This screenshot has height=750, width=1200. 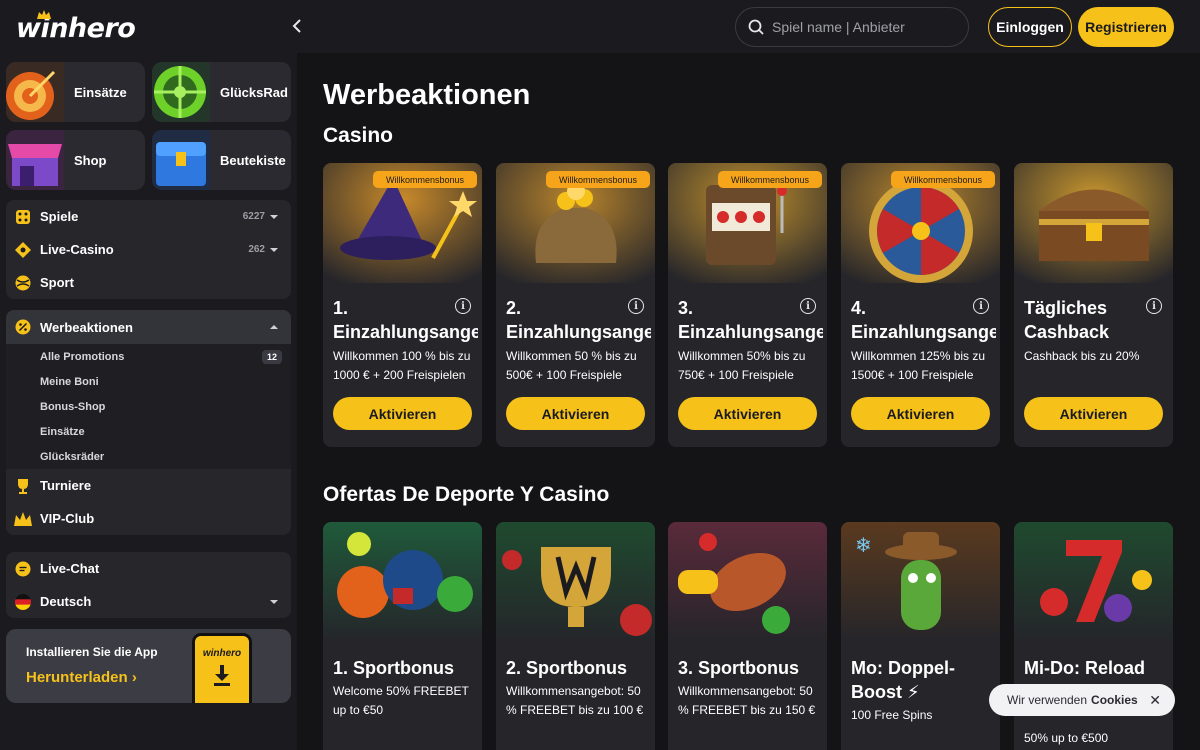 I want to click on phone-icon: winhero, so click(x=222, y=668).